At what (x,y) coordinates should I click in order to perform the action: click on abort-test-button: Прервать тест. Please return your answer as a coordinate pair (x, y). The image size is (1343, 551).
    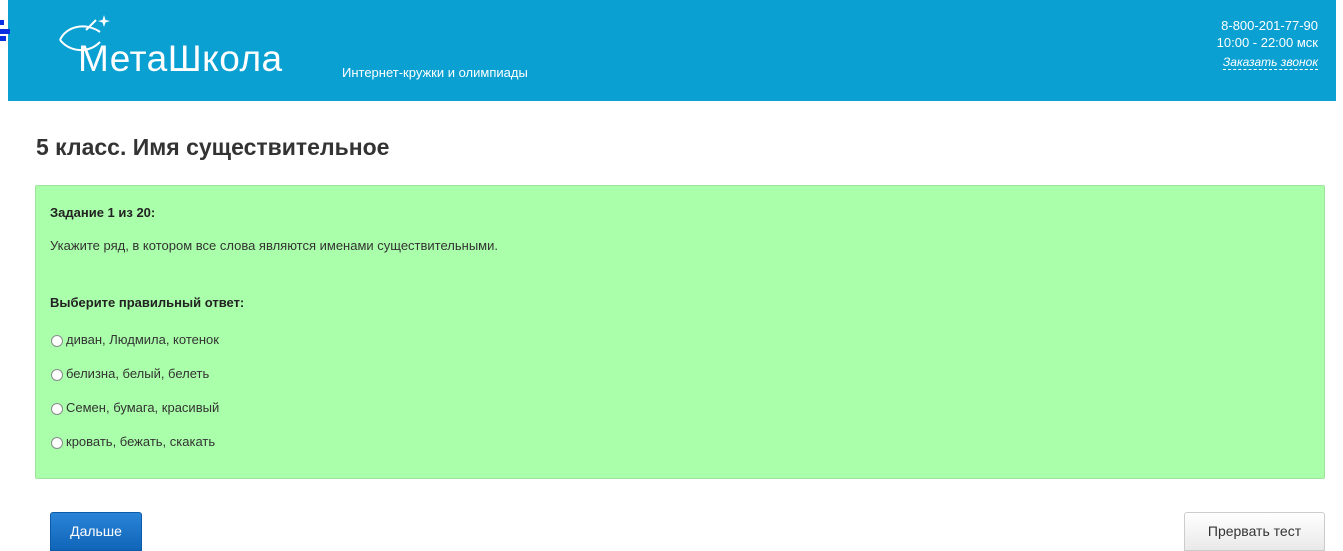
    Looking at the image, I should click on (1254, 531).